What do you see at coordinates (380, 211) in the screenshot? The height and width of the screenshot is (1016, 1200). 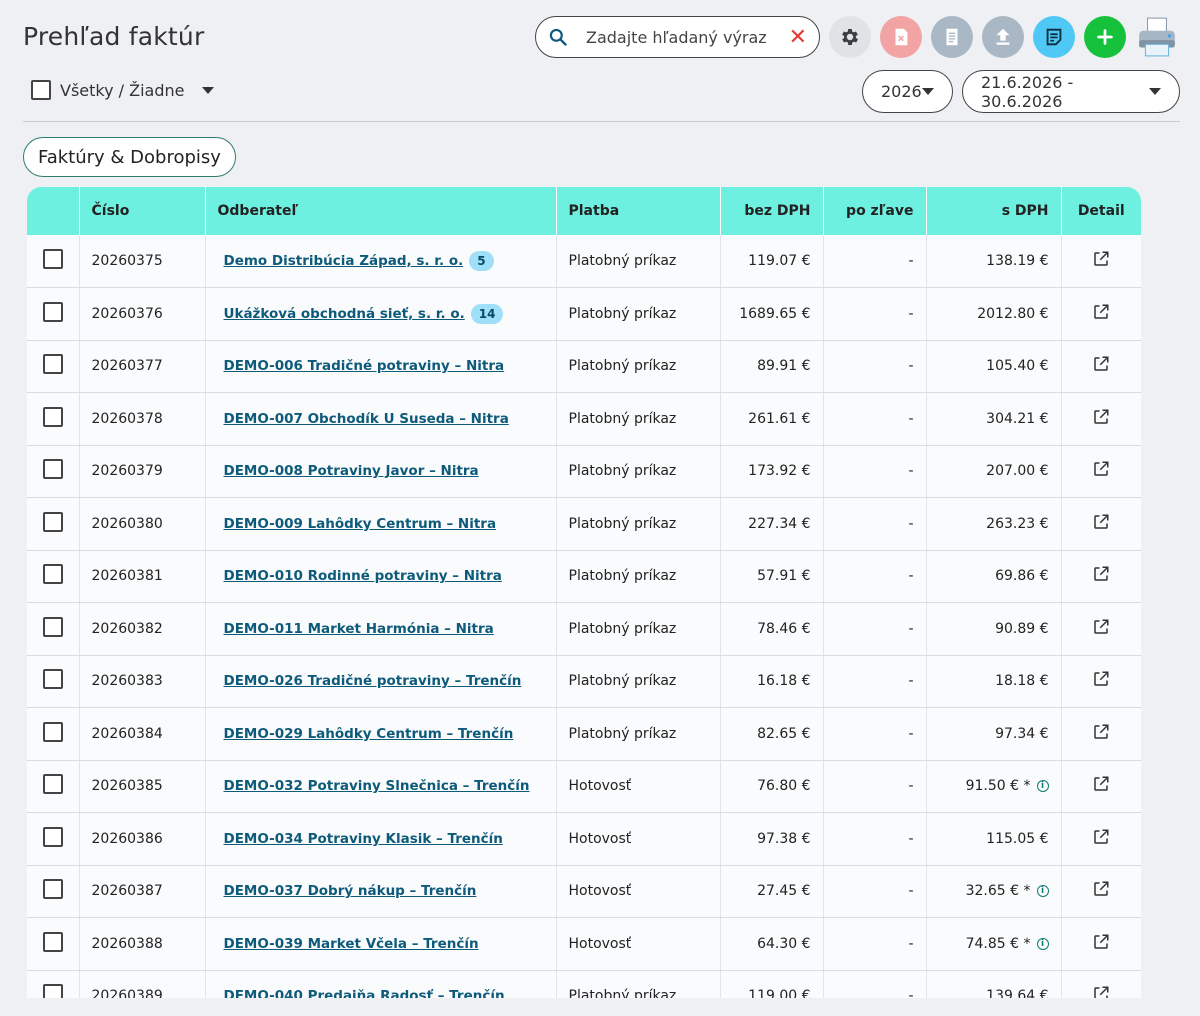 I see `header-customer: Odberateľ` at bounding box center [380, 211].